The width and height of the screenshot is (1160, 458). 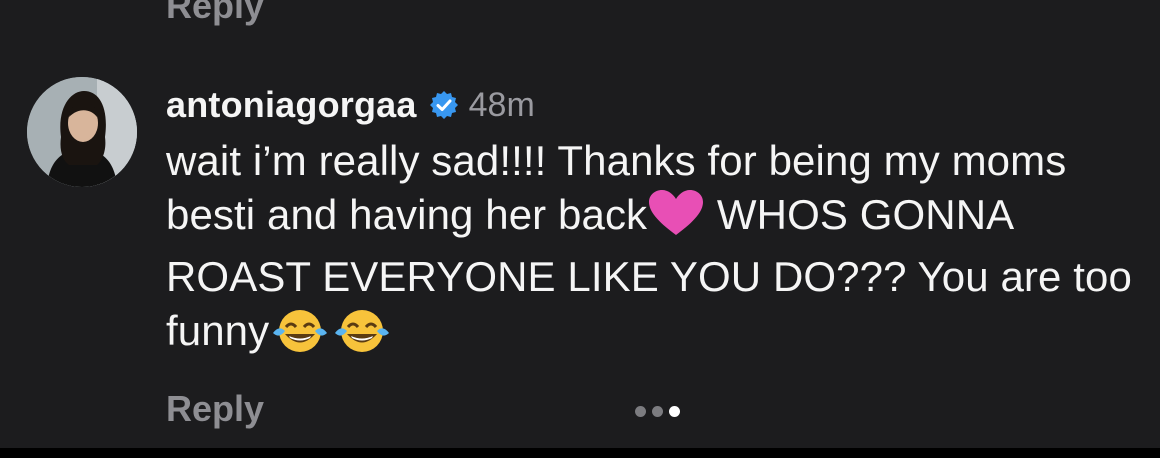 I want to click on avatar, so click(x=82, y=132).